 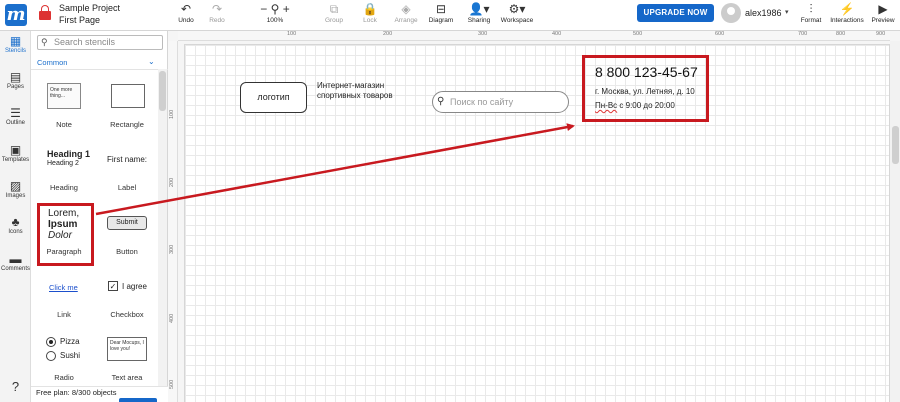 I want to click on arrow-line, so click(x=335, y=169).